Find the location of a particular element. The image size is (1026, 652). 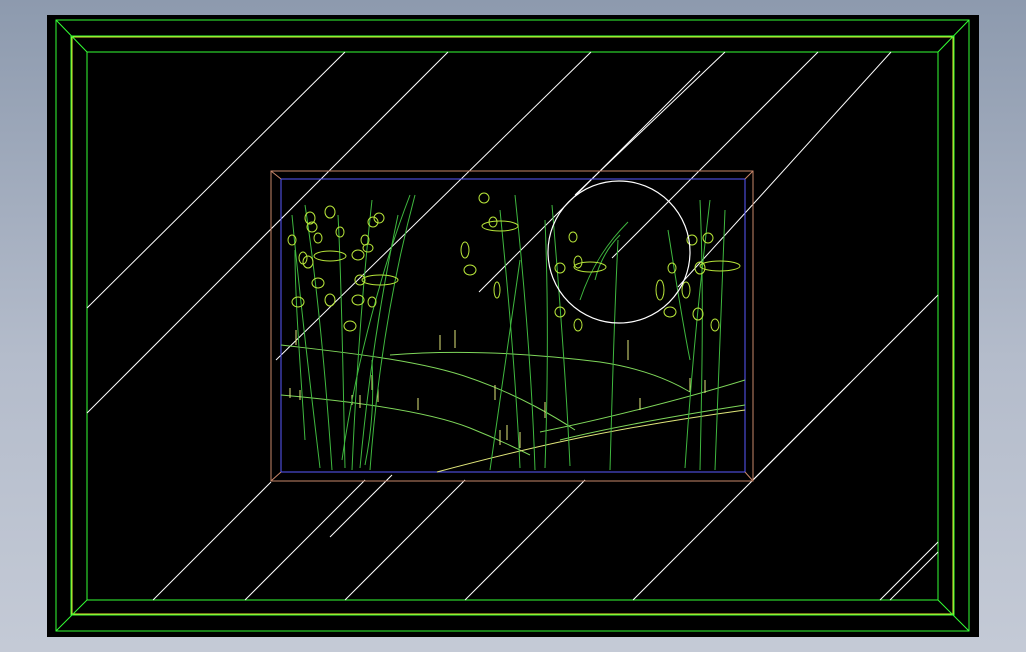

painting-mitre-br is located at coordinates (749, 476).